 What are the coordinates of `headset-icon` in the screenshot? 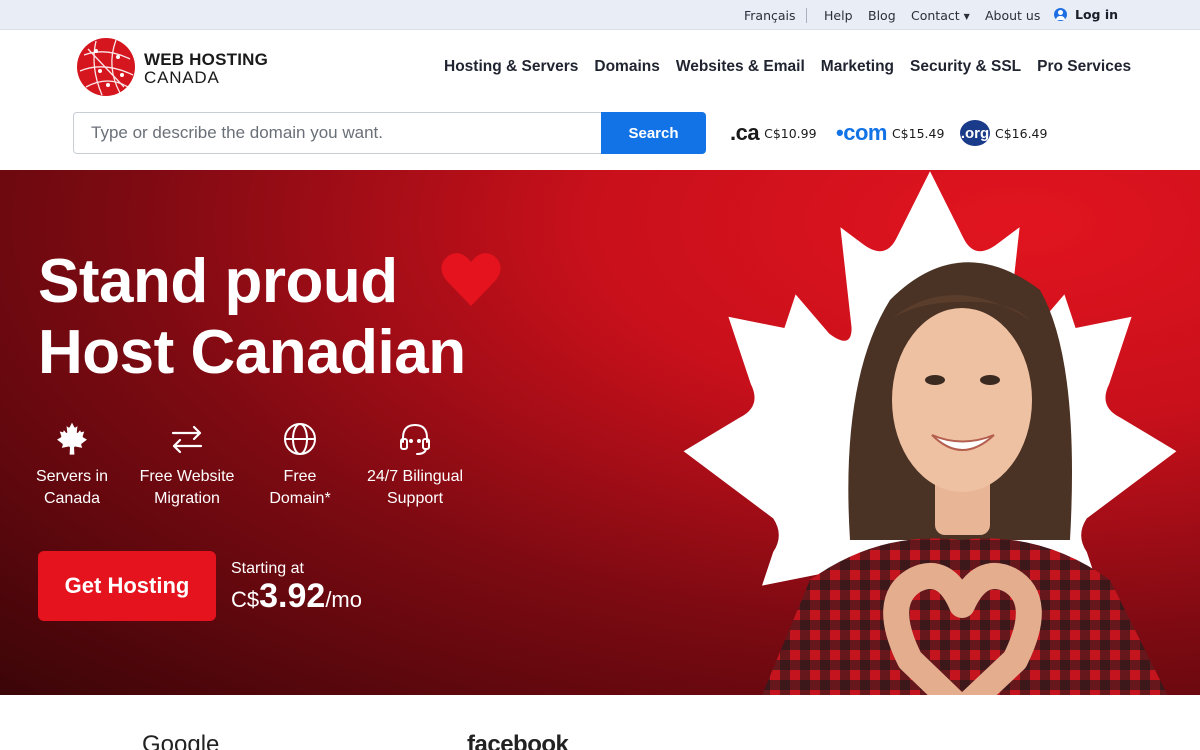 It's located at (415, 439).